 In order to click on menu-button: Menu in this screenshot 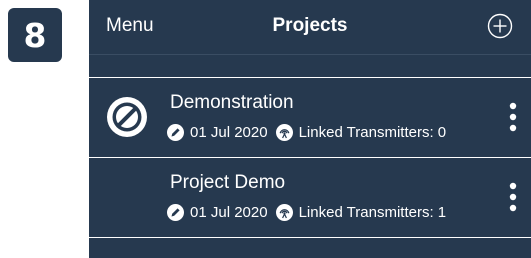, I will do `click(130, 26)`.